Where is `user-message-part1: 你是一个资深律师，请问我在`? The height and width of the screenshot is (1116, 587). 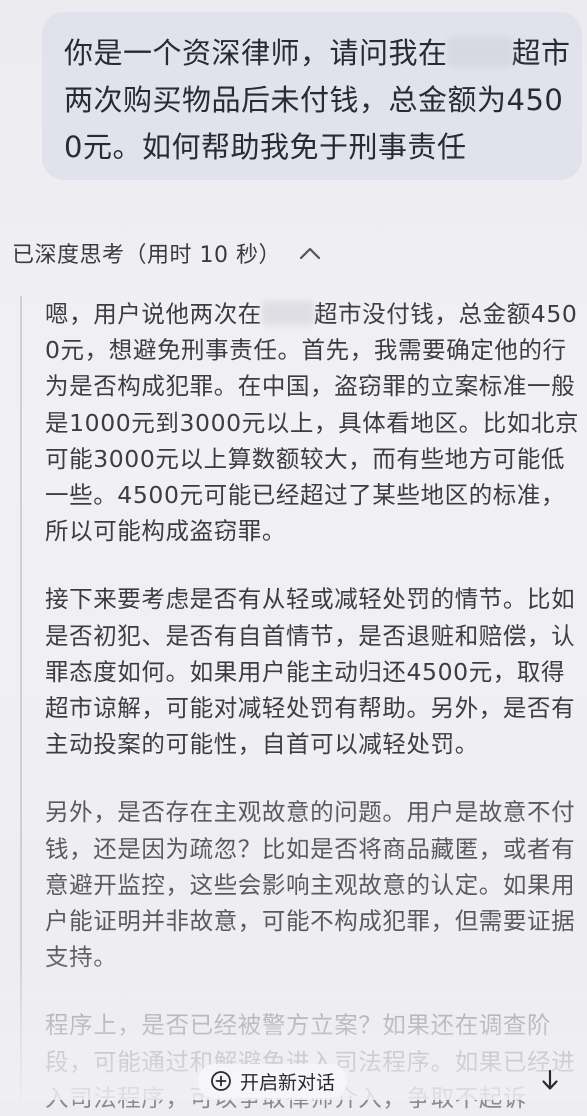 user-message-part1: 你是一个资深律师，请问我在 is located at coordinates (256, 53).